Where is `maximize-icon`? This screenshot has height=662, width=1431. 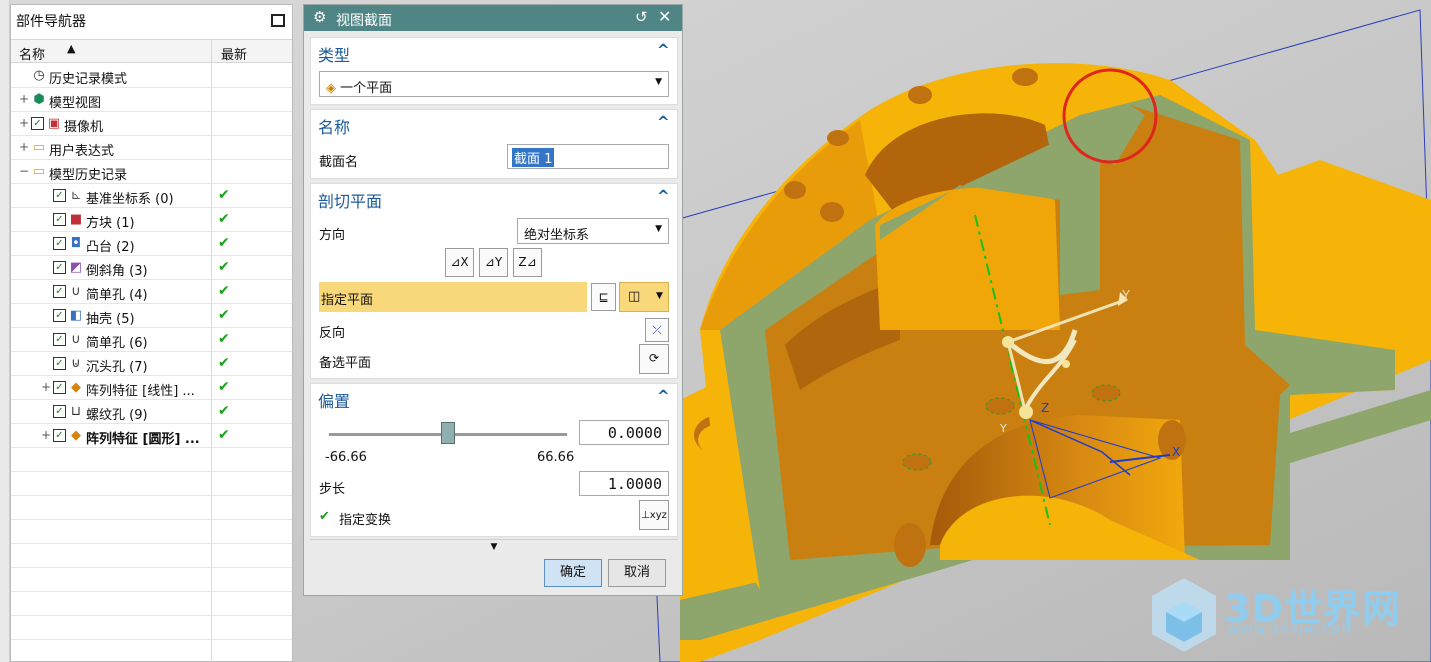 maximize-icon is located at coordinates (278, 20).